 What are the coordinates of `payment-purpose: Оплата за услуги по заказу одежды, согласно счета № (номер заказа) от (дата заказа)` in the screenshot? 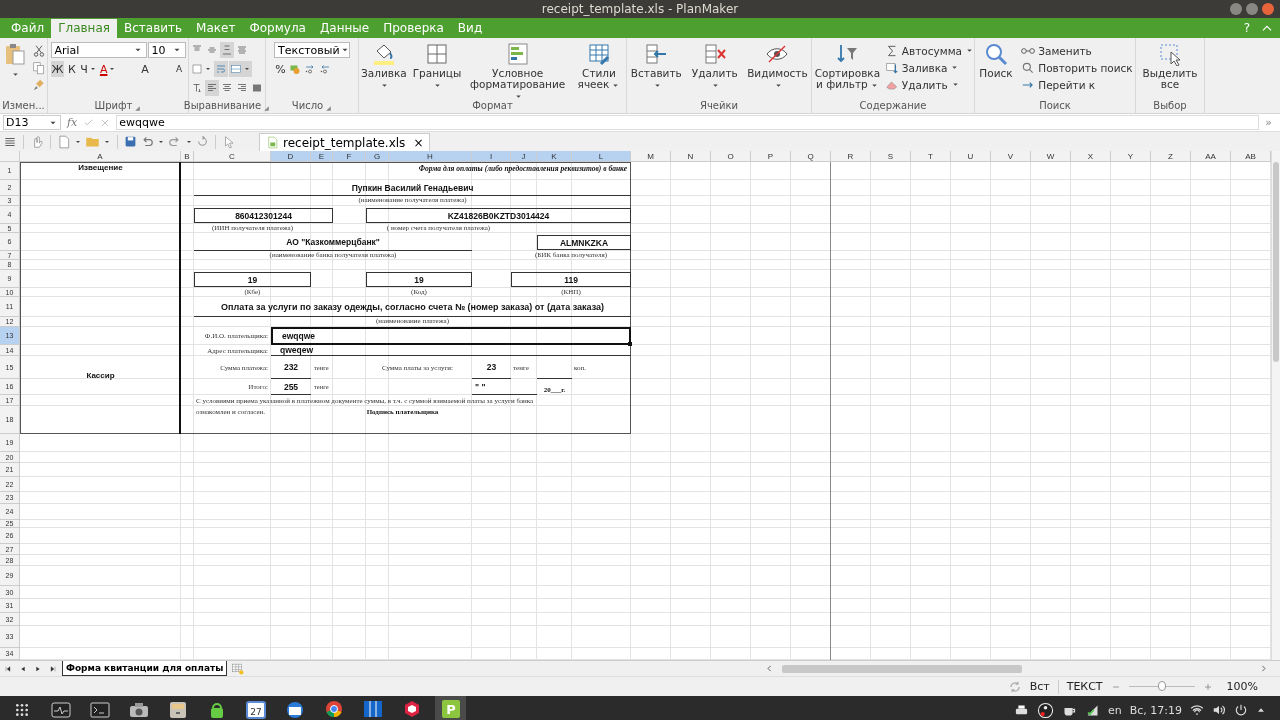 It's located at (412, 307).